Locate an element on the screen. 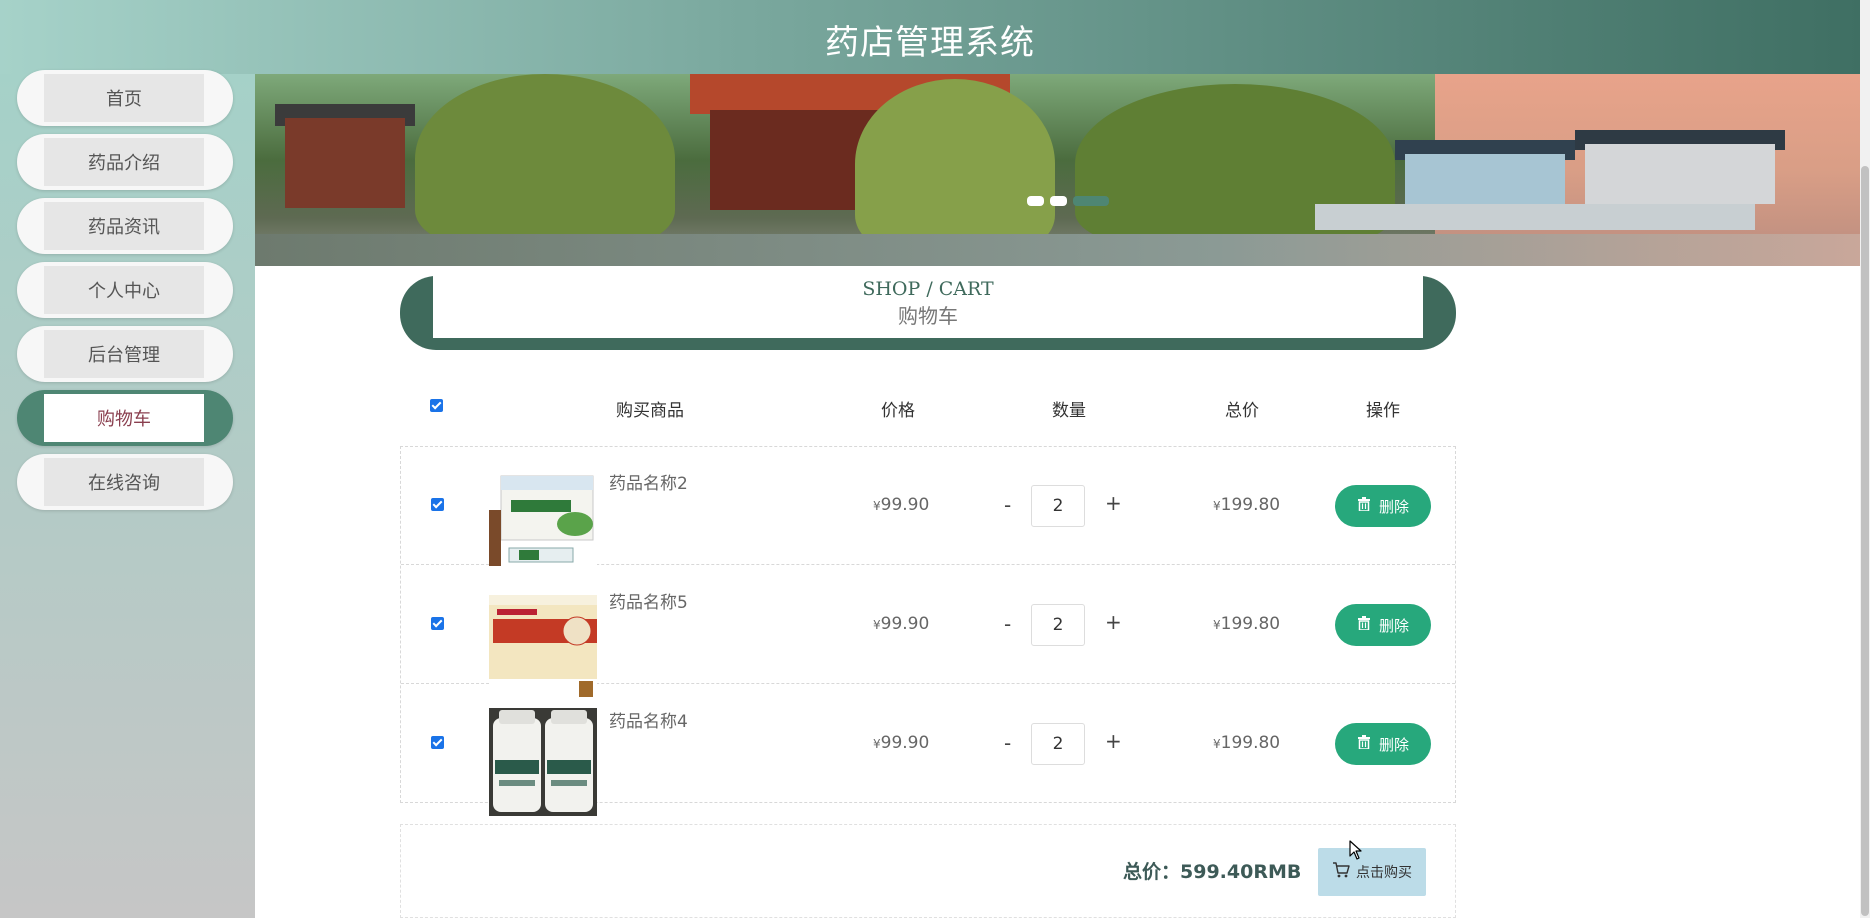 This screenshot has height=918, width=1870. sidebar-item-label: 在线咨询 is located at coordinates (124, 482).